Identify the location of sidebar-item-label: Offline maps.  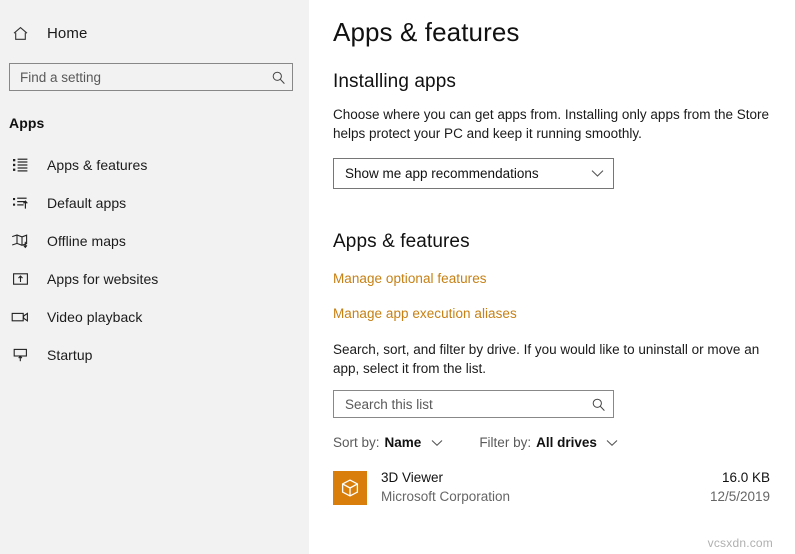
(86, 241).